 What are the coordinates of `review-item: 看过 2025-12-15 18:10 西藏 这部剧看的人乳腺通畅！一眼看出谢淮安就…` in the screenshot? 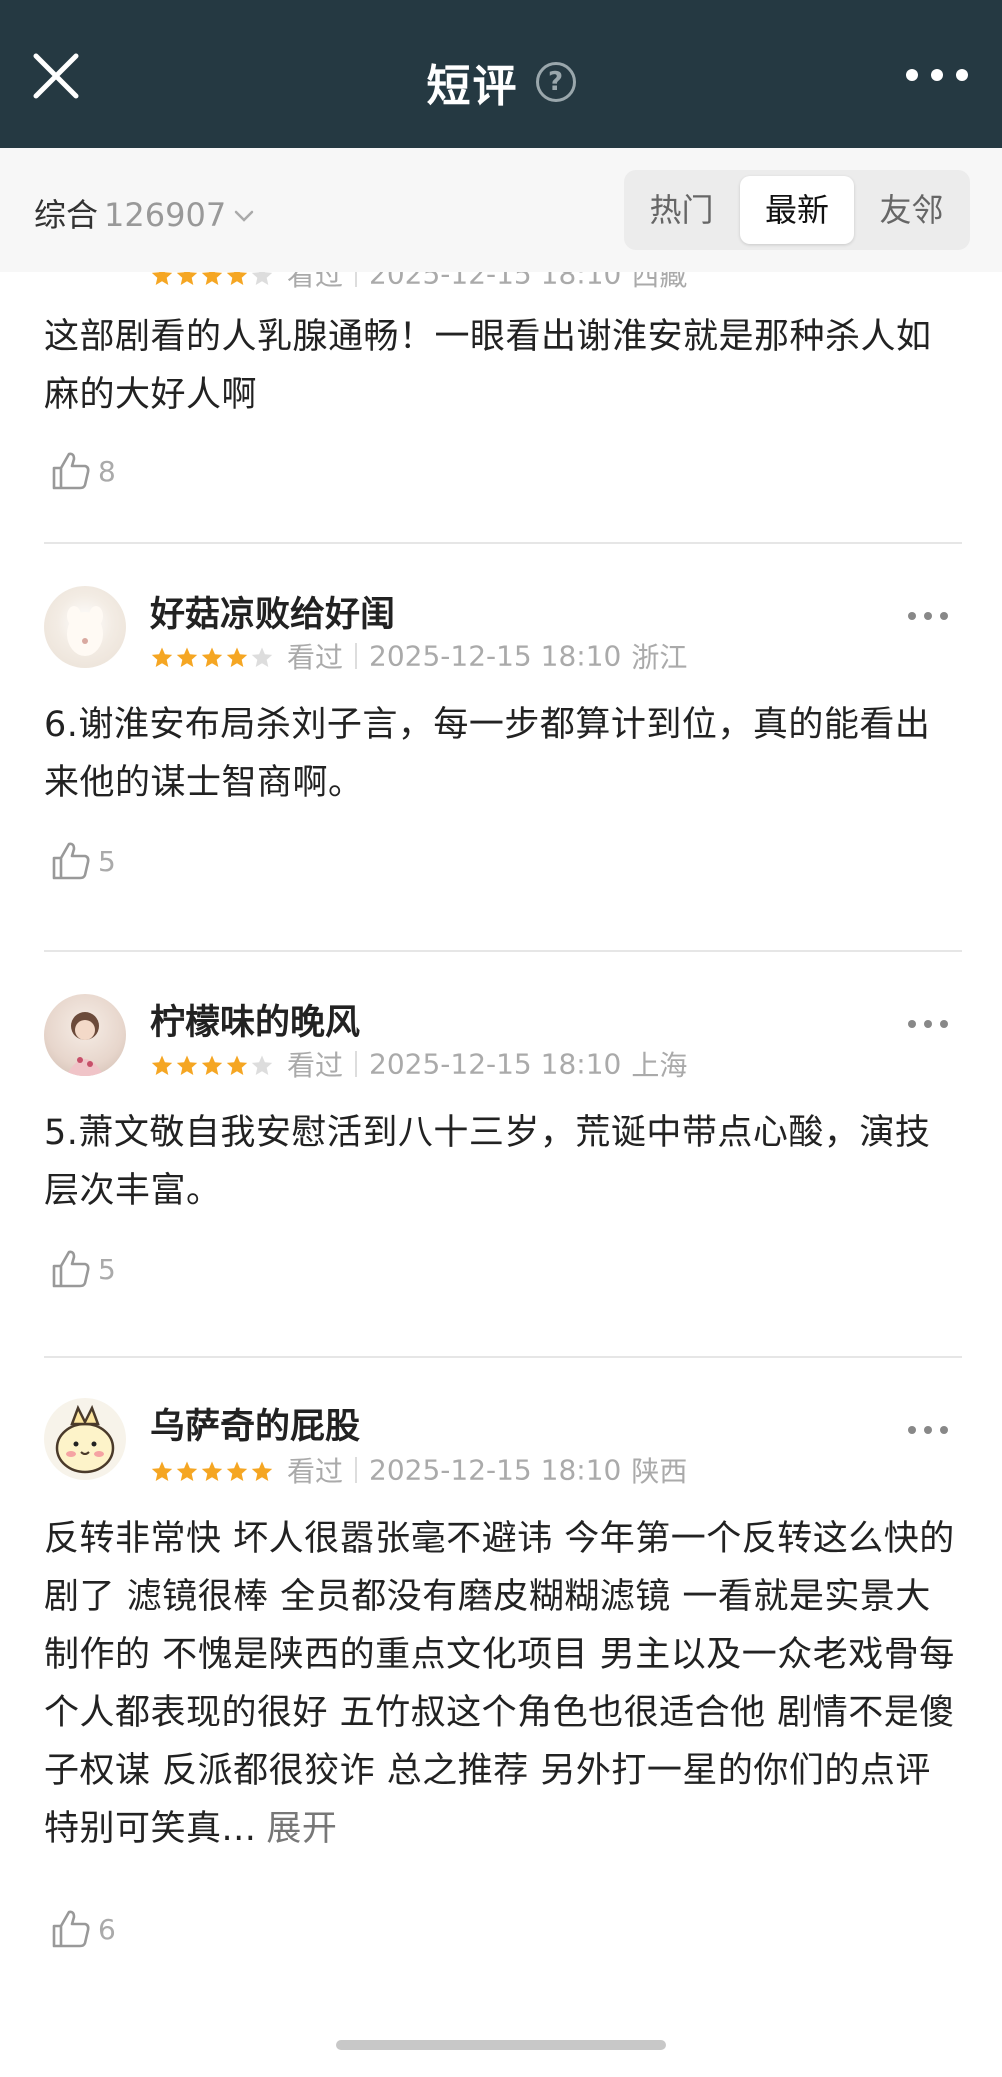 It's located at (501, 408).